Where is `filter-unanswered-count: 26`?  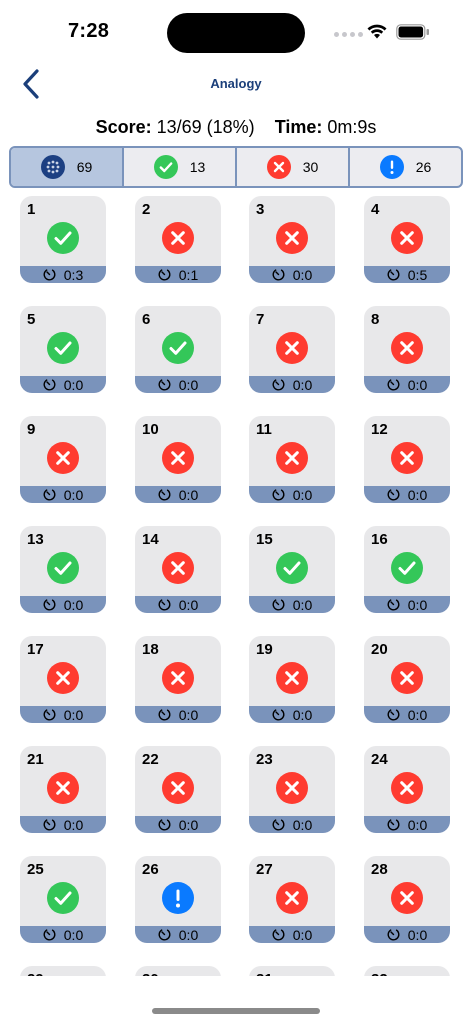
filter-unanswered-count: 26 is located at coordinates (423, 167).